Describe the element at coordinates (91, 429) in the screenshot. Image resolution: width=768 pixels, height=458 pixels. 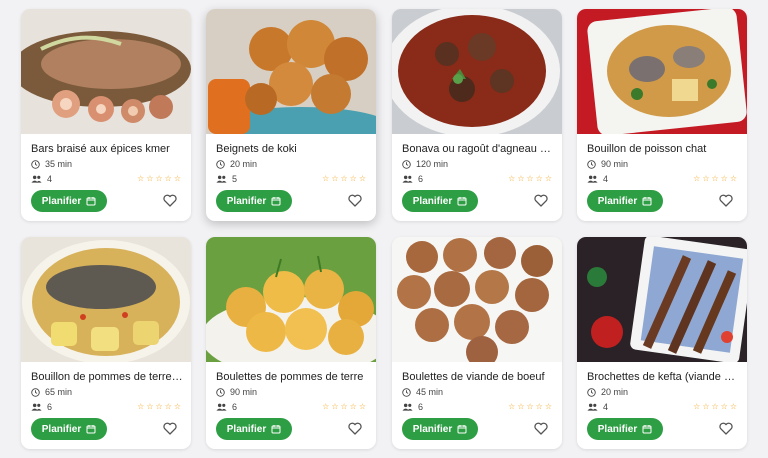
I see `calendar-icon` at that location.